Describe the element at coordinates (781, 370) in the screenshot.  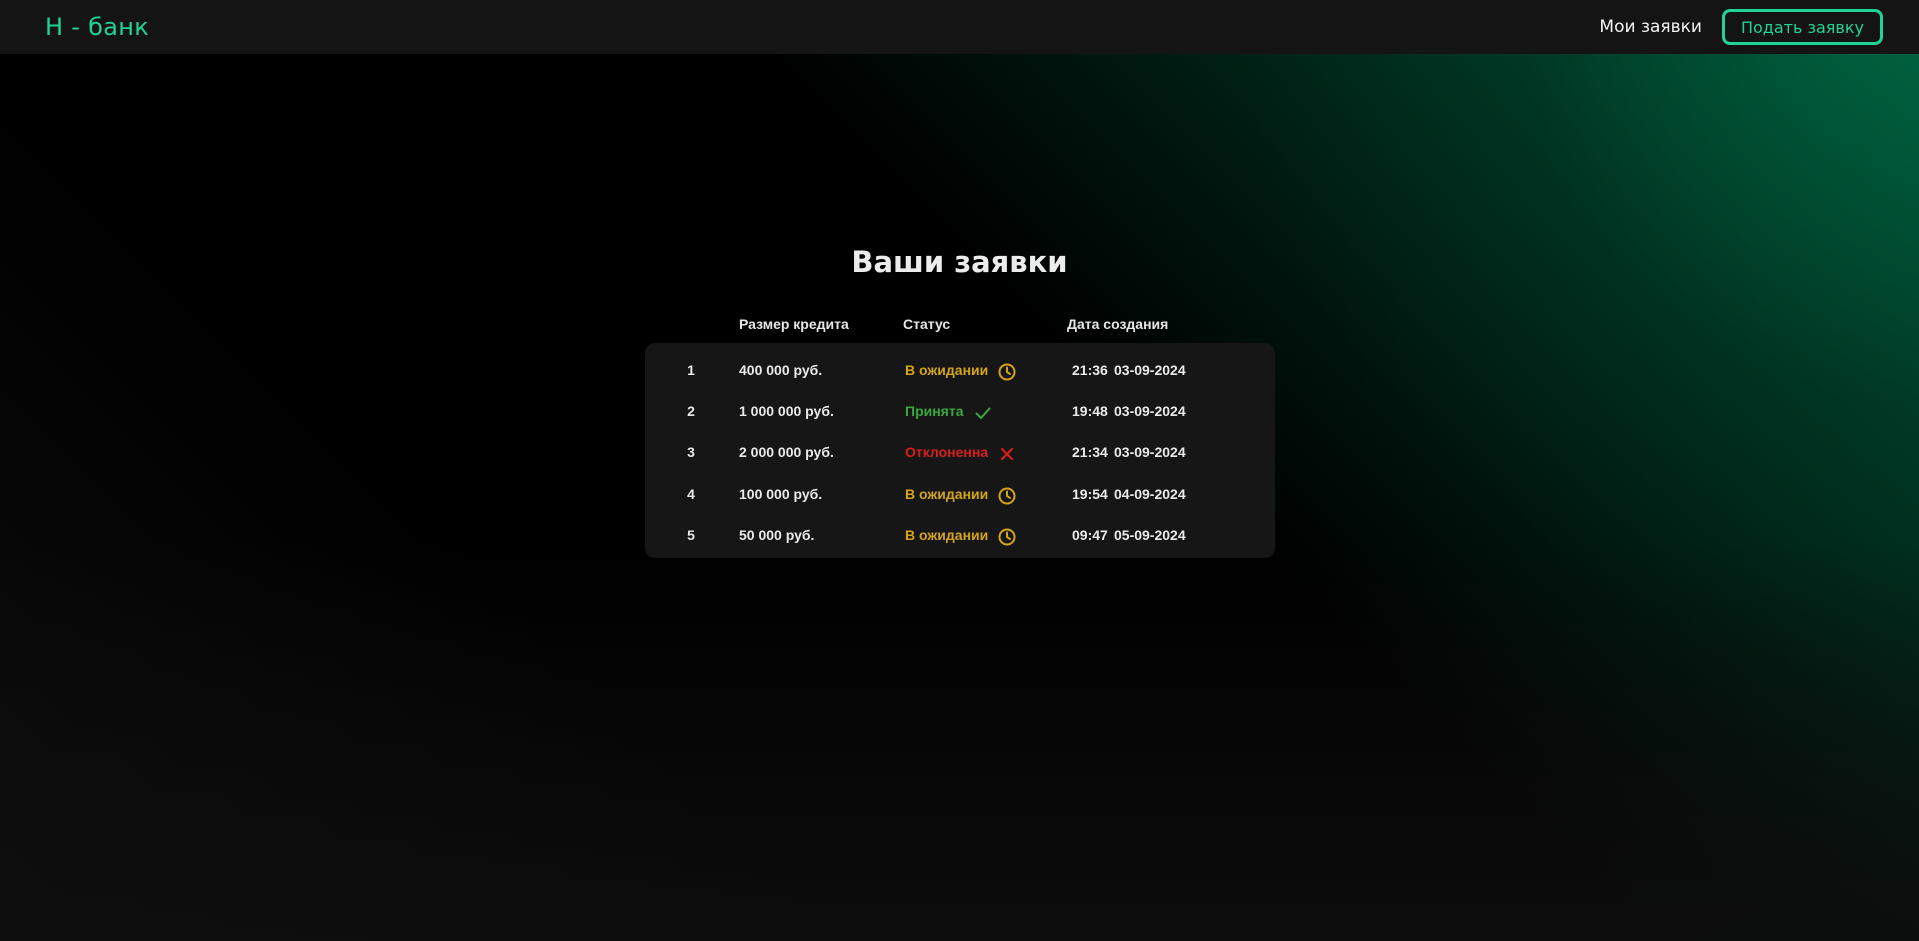
I see `credit-amount: 400 000 руб.` at that location.